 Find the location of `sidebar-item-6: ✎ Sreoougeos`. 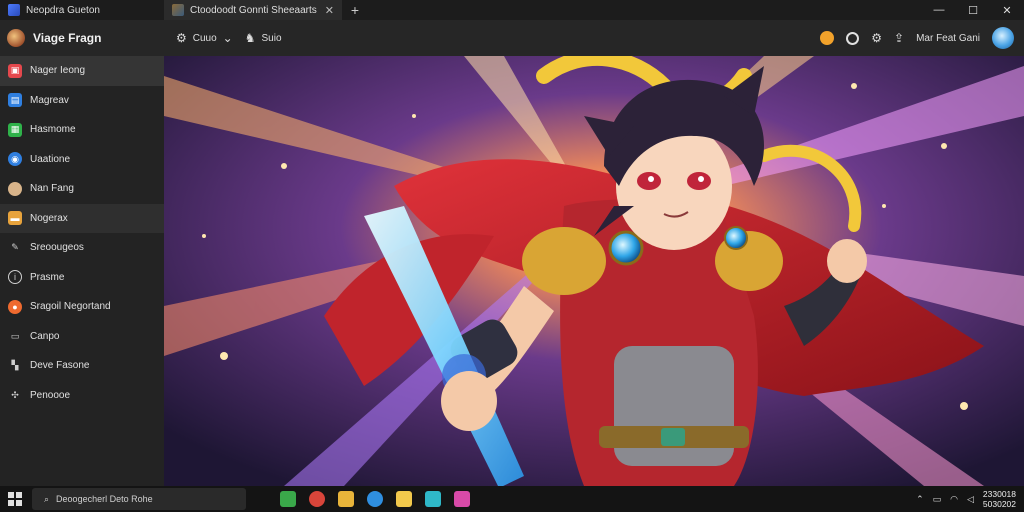

sidebar-item-6: ✎ Sreoougeos is located at coordinates (82, 248).